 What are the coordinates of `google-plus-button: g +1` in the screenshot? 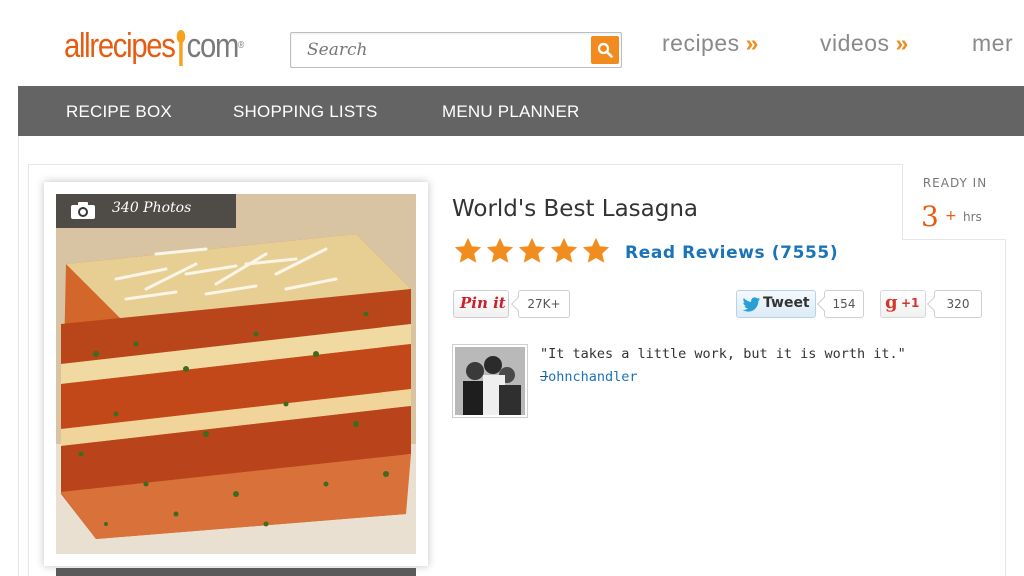 It's located at (903, 304).